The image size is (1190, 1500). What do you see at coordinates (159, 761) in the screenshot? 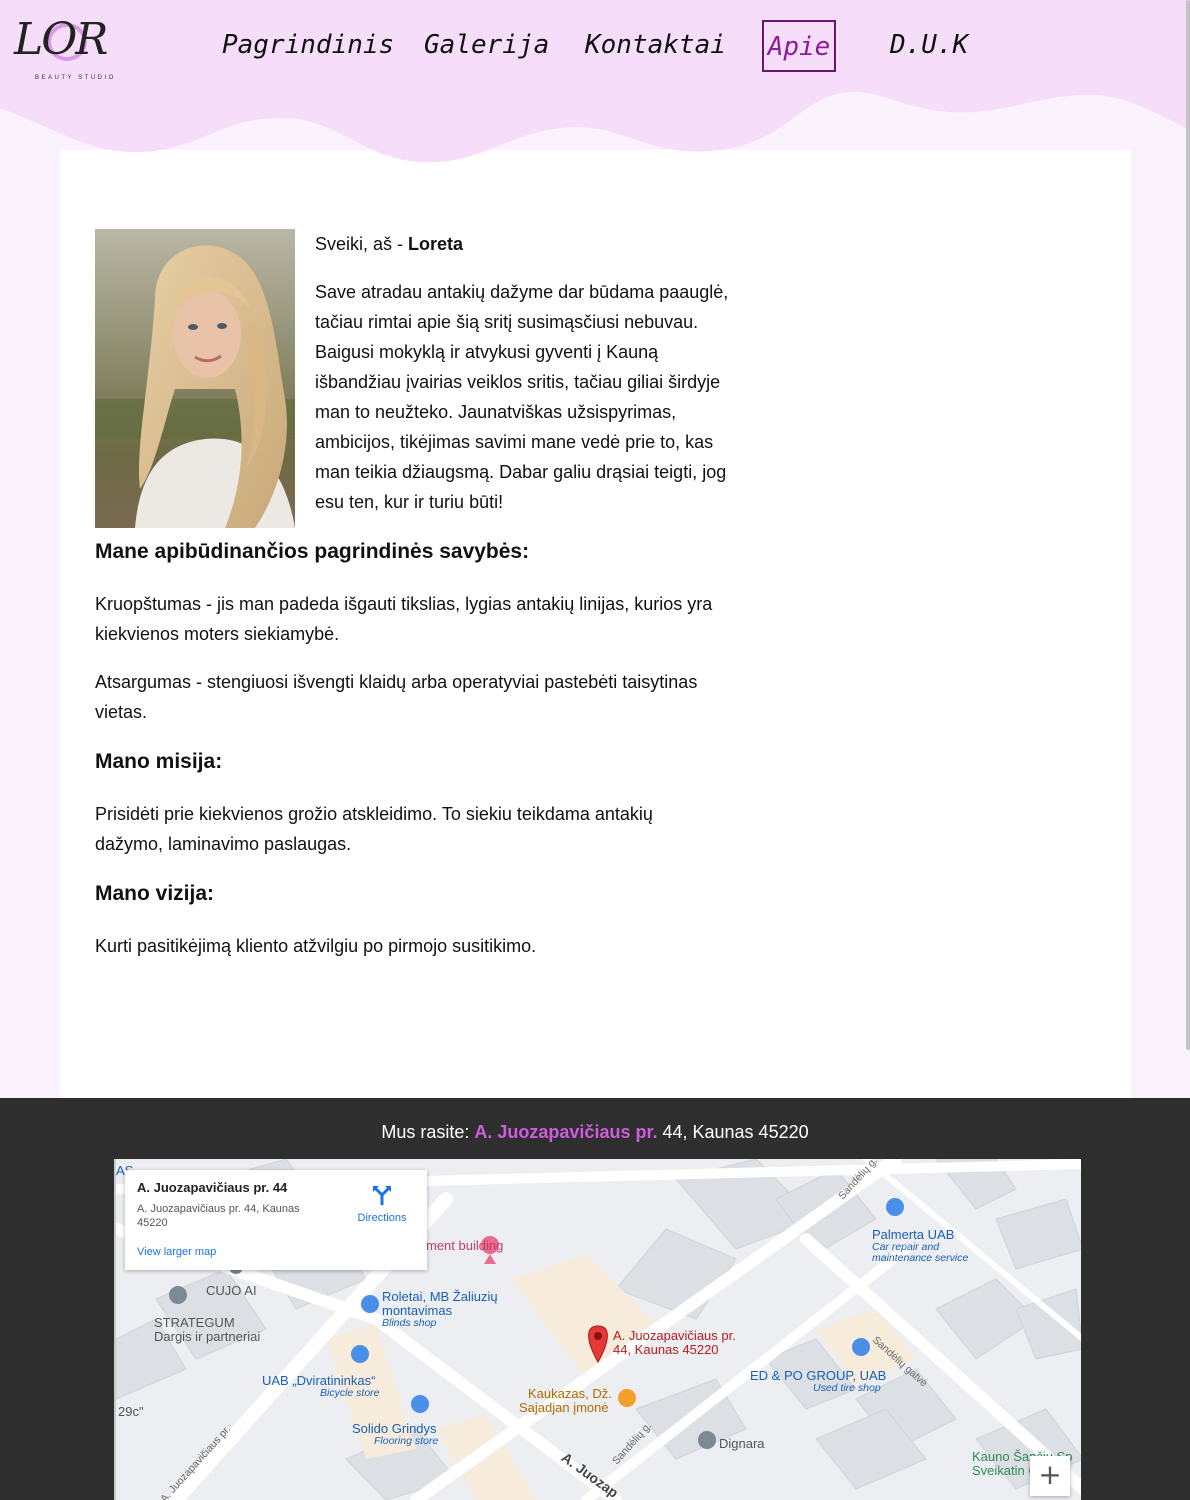
I see `mission-heading: Mano misija:` at bounding box center [159, 761].